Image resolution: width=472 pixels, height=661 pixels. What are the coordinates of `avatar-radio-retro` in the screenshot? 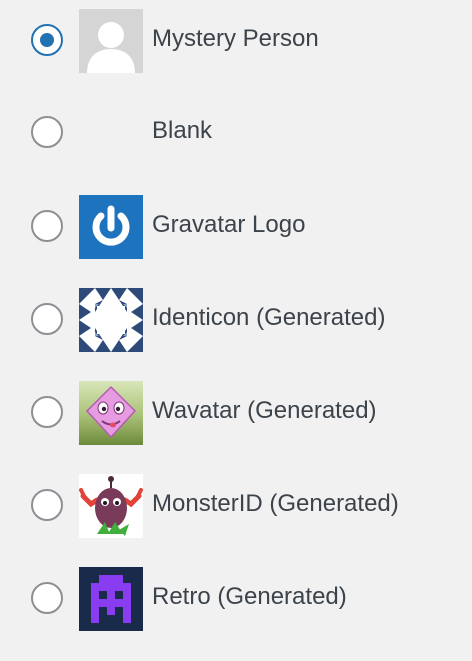 It's located at (47, 598).